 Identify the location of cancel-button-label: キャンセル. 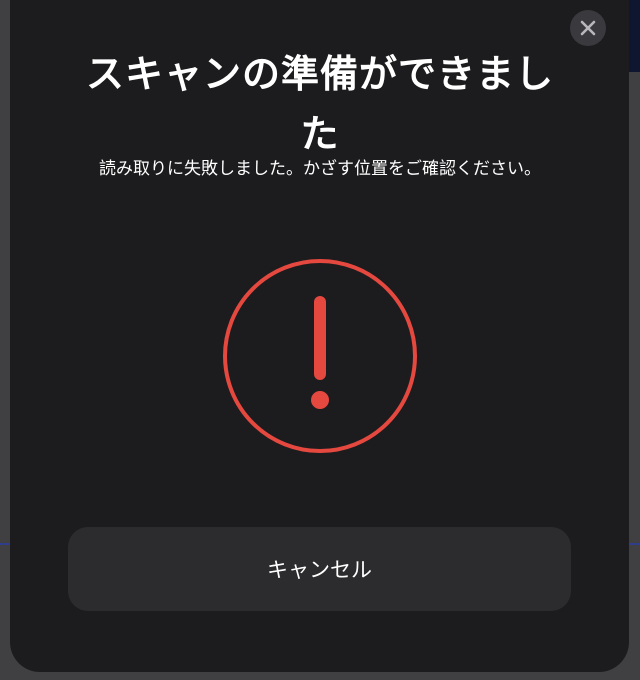
(319, 570).